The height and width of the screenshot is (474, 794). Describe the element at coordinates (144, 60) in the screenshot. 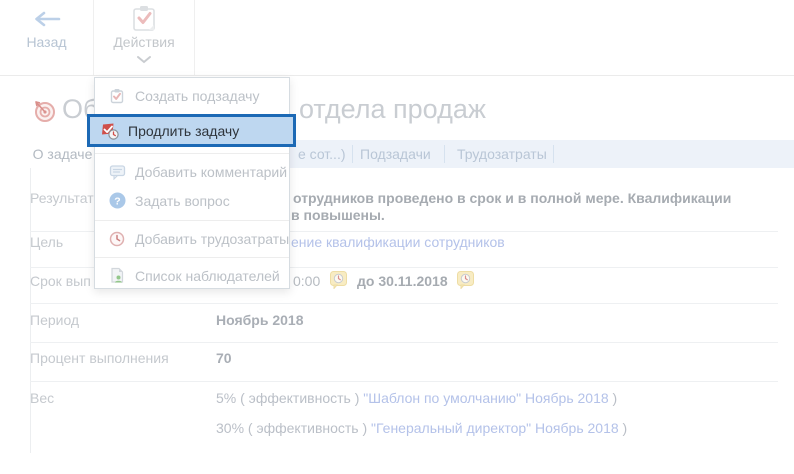

I see `chevron-down-icon` at that location.